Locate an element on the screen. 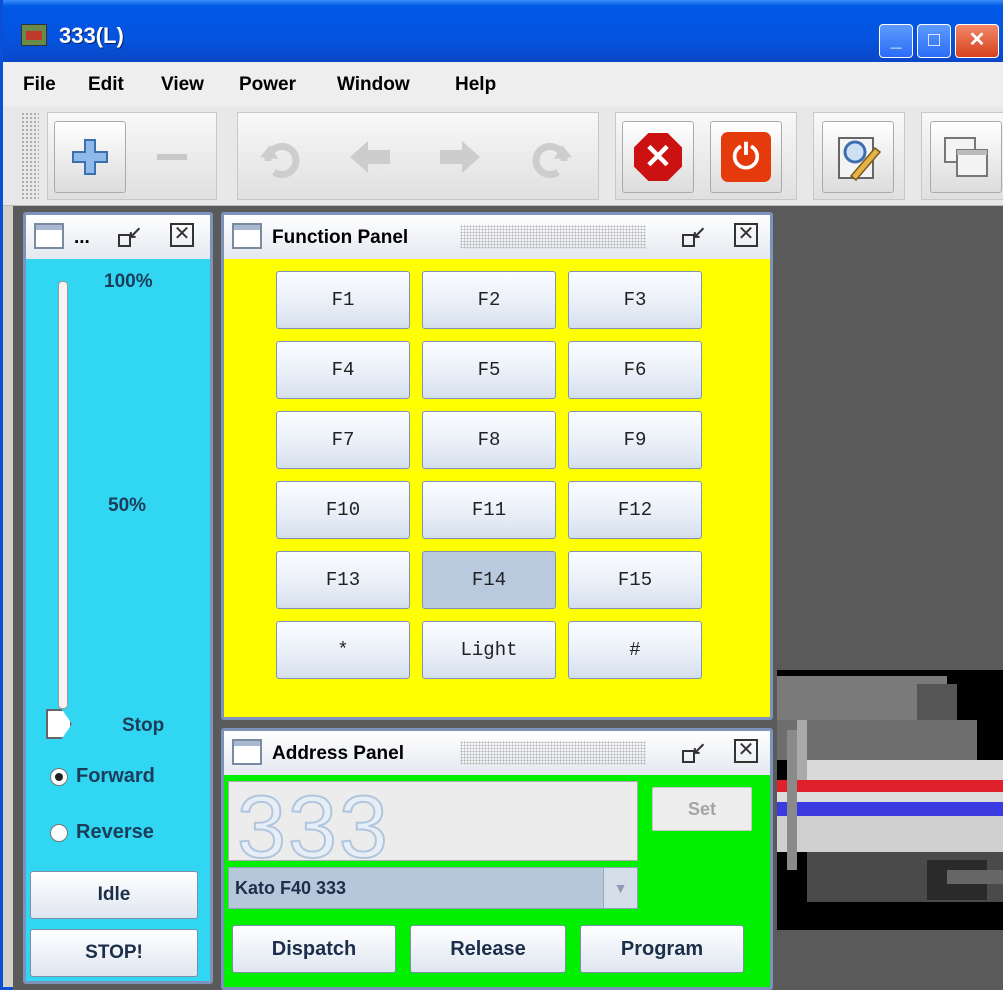 This screenshot has height=990, width=1003. menu-view: View is located at coordinates (182, 85).